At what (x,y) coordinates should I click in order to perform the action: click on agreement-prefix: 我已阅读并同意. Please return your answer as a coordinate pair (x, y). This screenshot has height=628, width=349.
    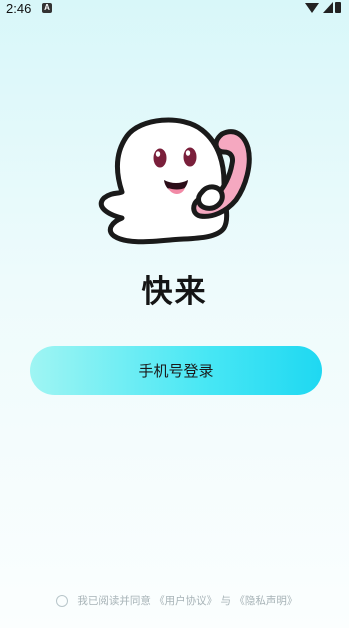
    Looking at the image, I should click on (114, 601).